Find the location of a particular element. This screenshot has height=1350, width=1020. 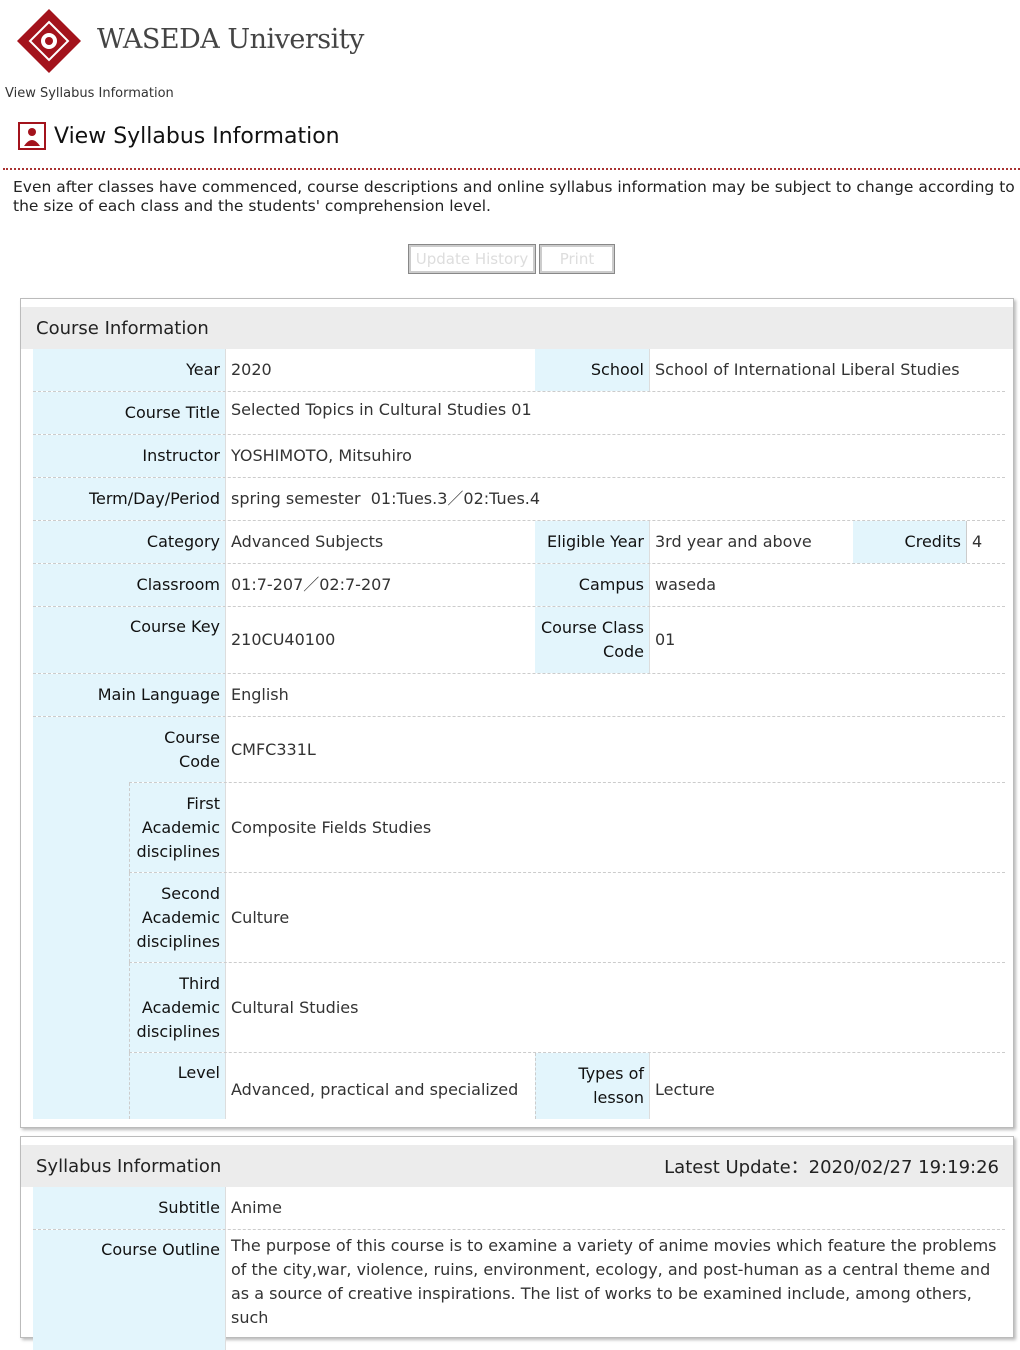

main-language-label: Main Language is located at coordinates (129, 695).